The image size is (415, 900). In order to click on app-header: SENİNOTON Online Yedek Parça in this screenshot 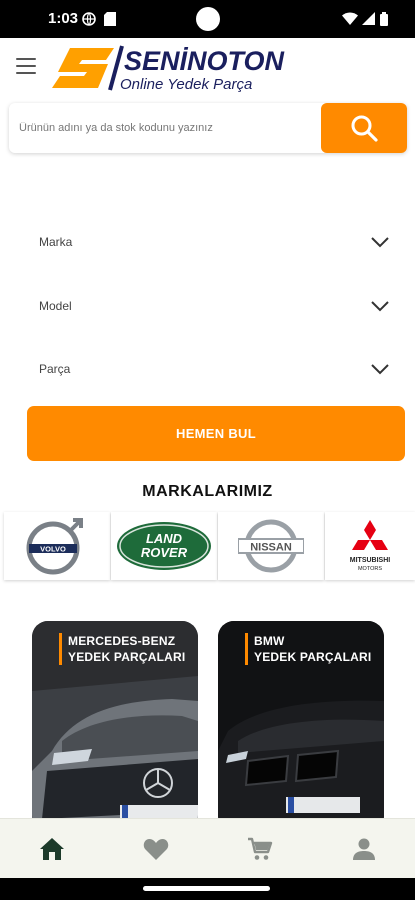, I will do `click(207, 68)`.